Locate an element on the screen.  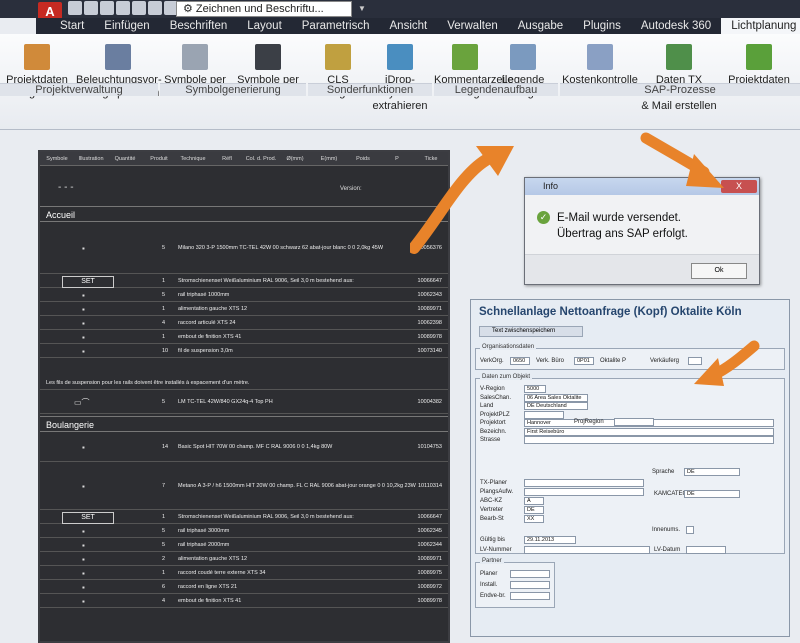
chevron-down-icon: ▼ is located at coordinates (362, 8).